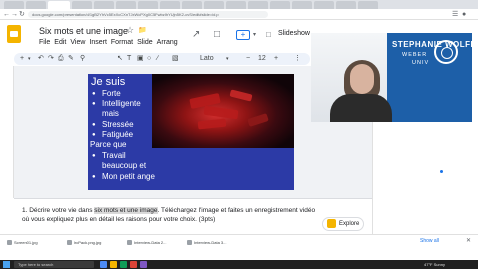  Describe the element at coordinates (108, 82) in the screenshot. I see `slide-heading: Je suis` at that location.